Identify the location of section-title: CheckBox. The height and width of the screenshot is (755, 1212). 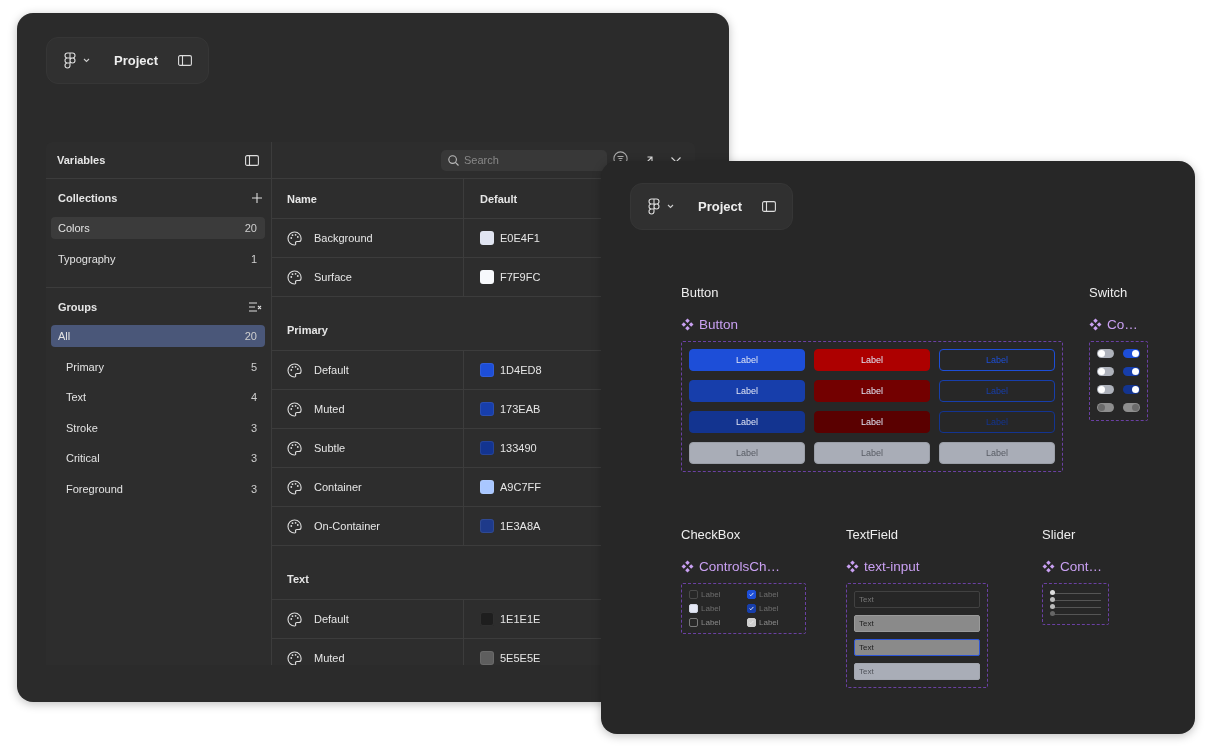
(711, 535).